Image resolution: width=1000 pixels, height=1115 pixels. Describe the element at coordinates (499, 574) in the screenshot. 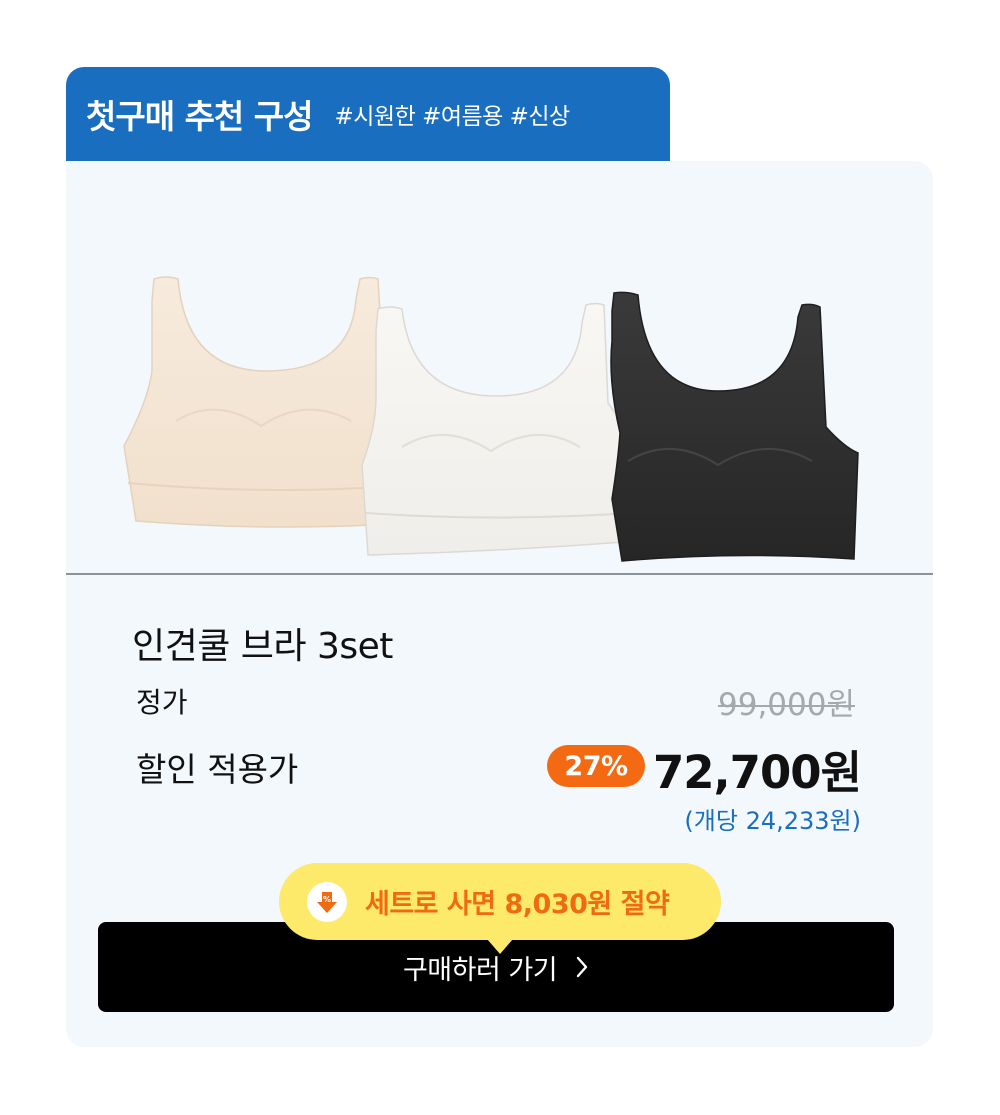

I see `divider` at that location.